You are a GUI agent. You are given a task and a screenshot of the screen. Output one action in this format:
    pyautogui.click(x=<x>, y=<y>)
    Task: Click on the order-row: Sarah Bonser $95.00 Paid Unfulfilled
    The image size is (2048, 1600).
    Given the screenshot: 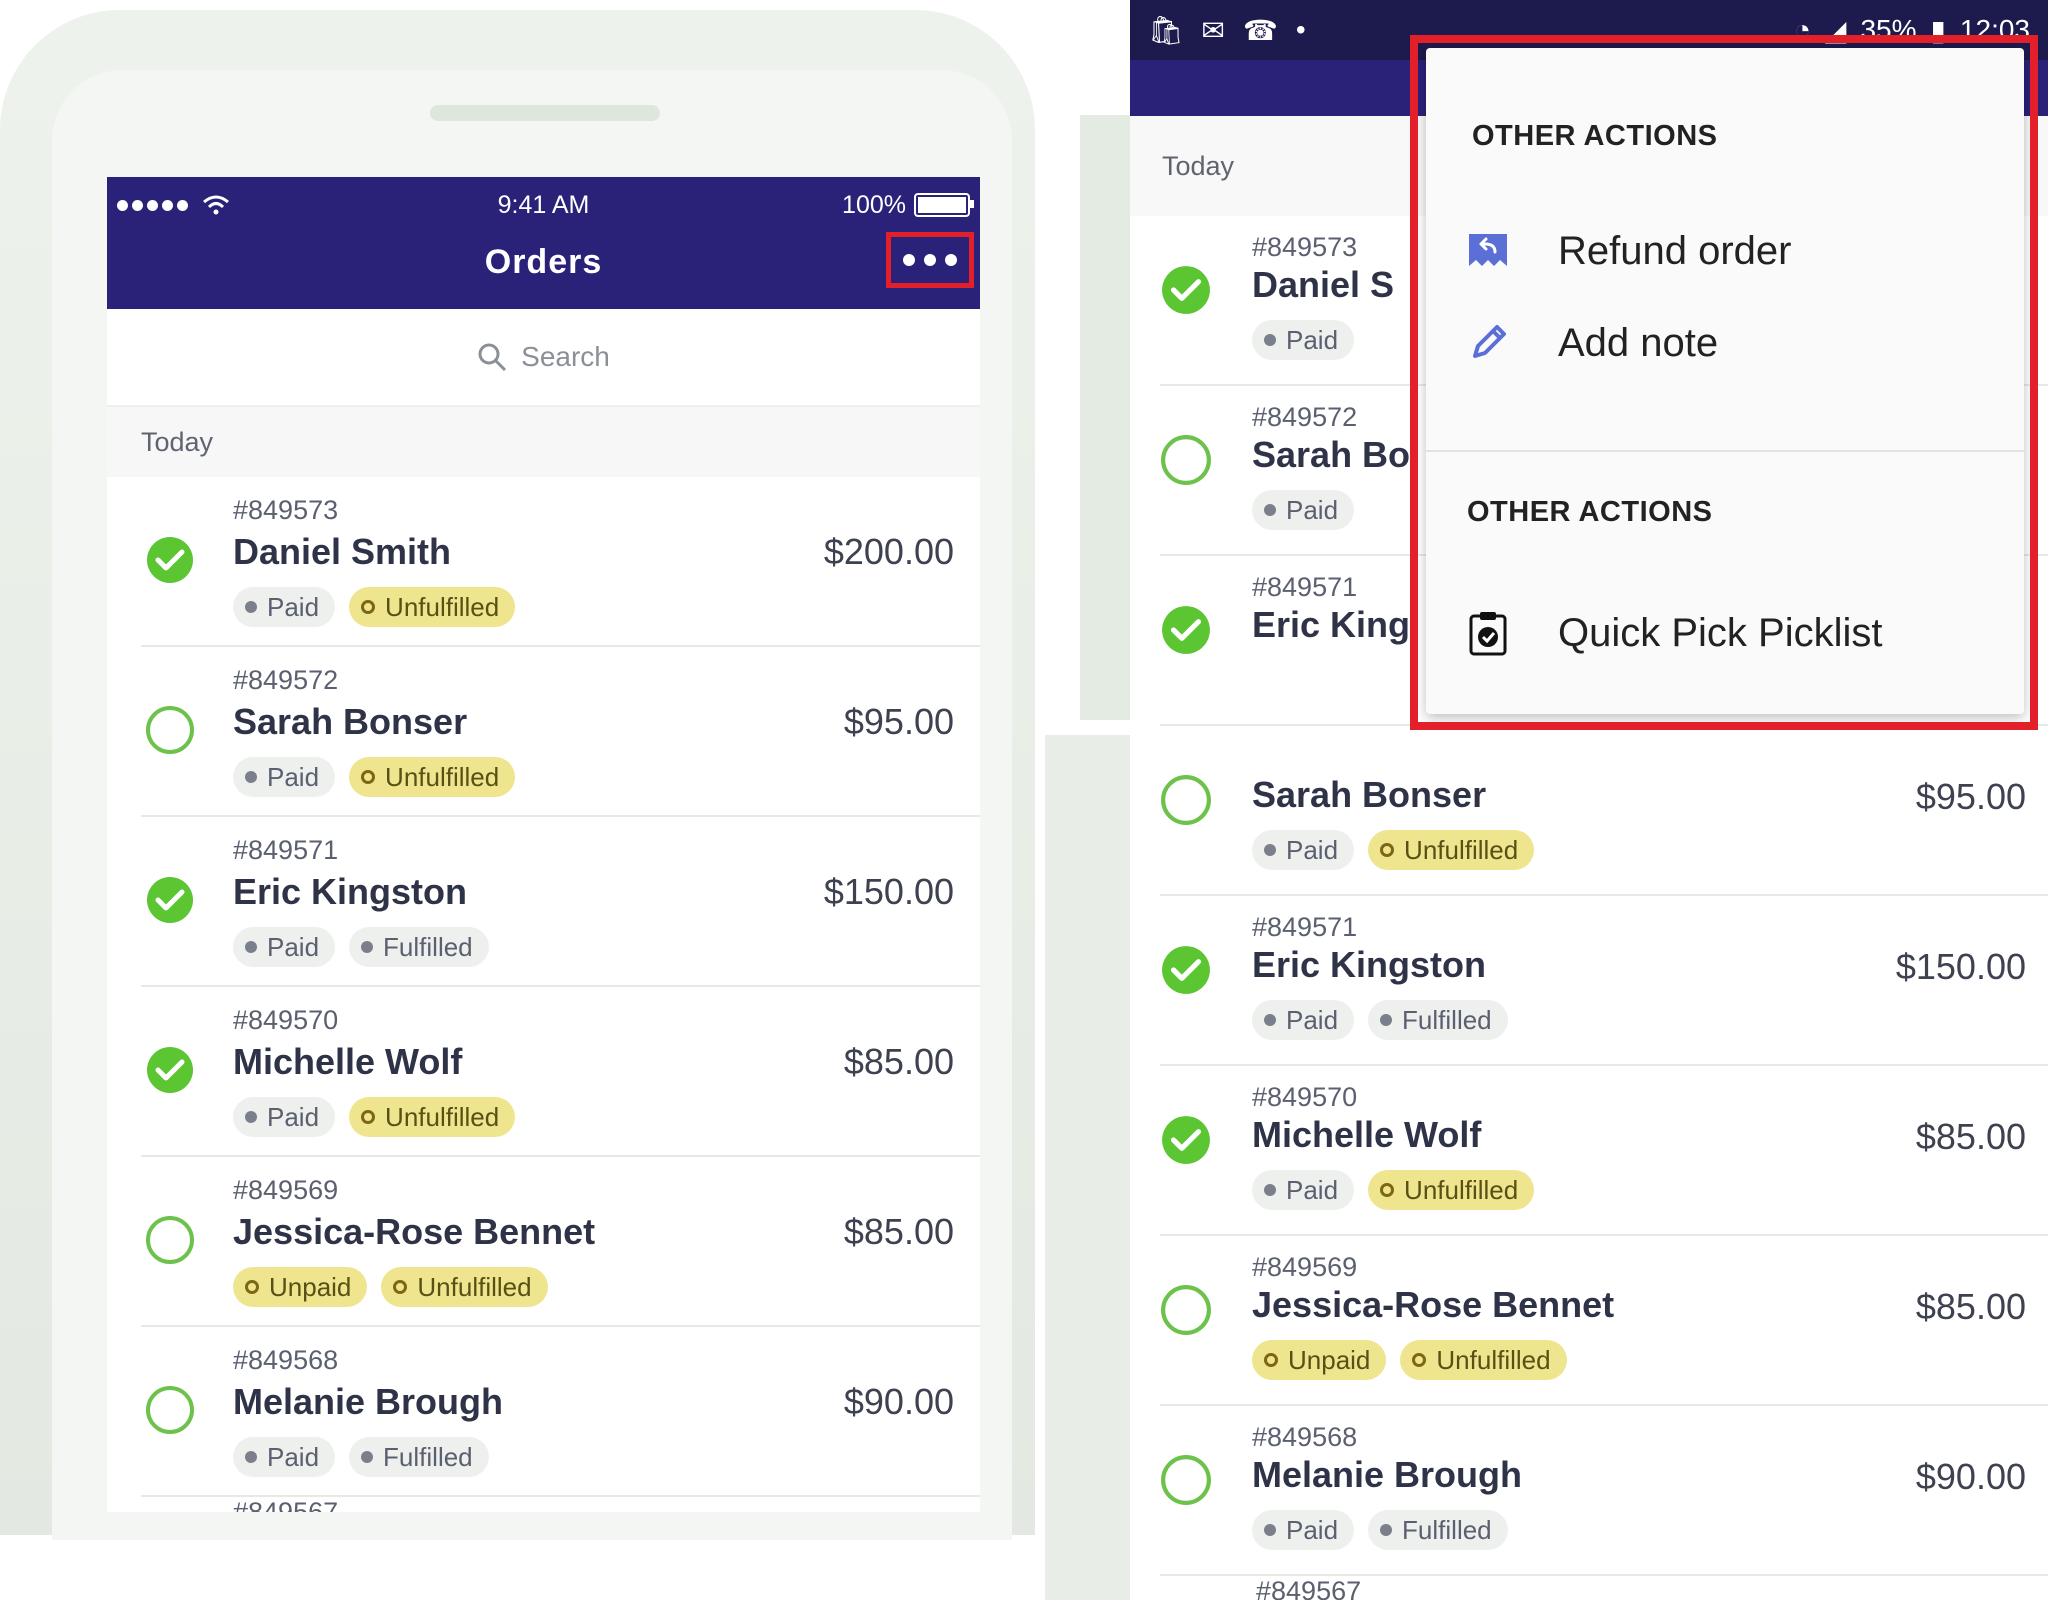 What is the action you would take?
    pyautogui.click(x=1604, y=811)
    